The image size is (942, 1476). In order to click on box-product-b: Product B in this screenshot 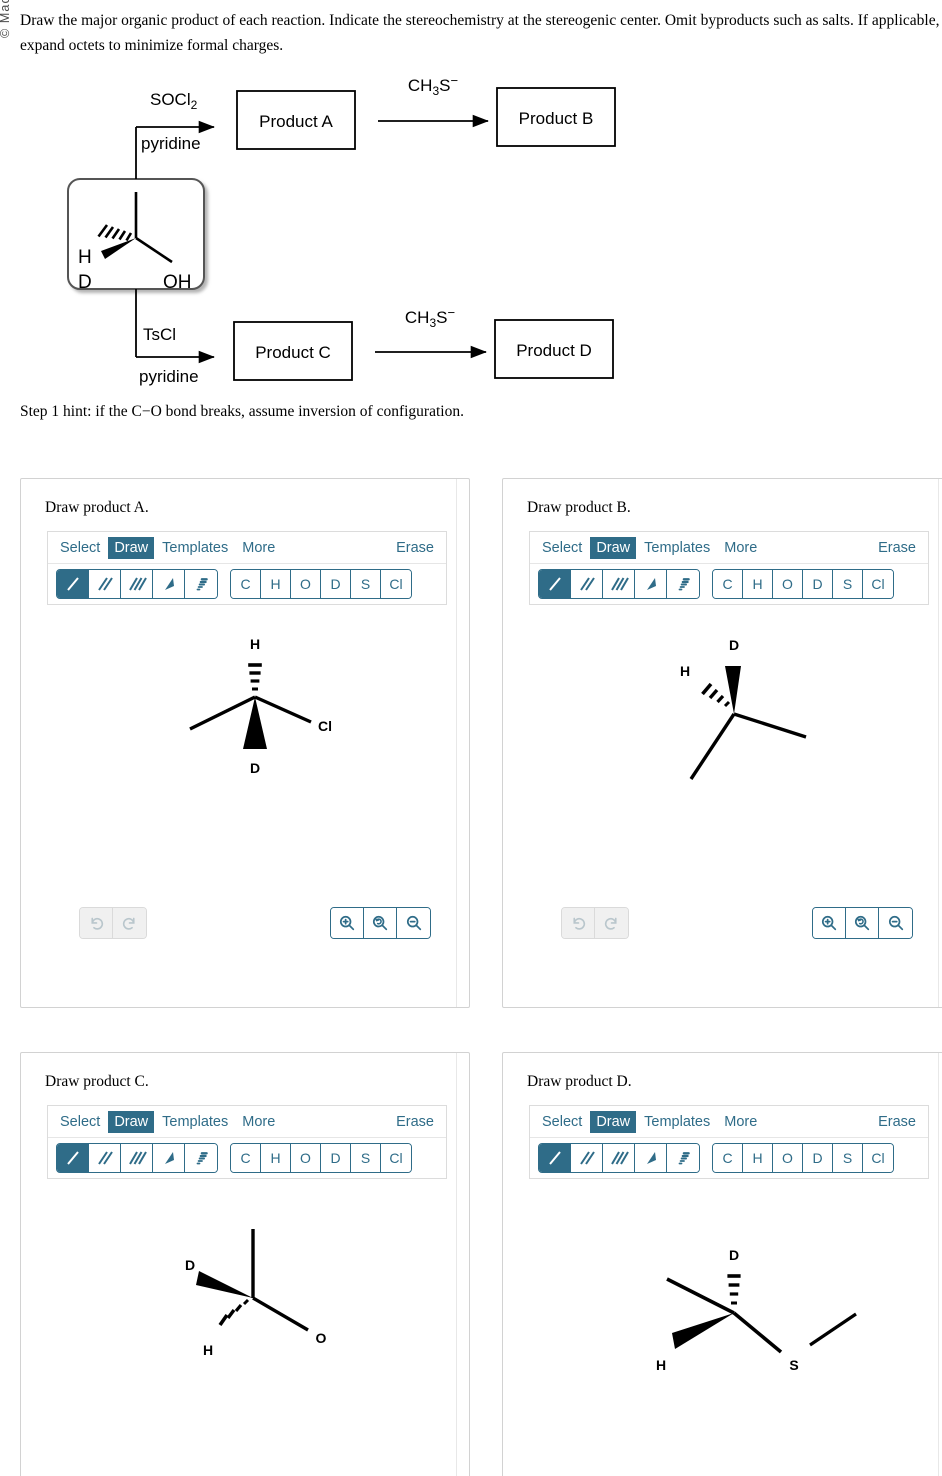, I will do `click(556, 118)`.